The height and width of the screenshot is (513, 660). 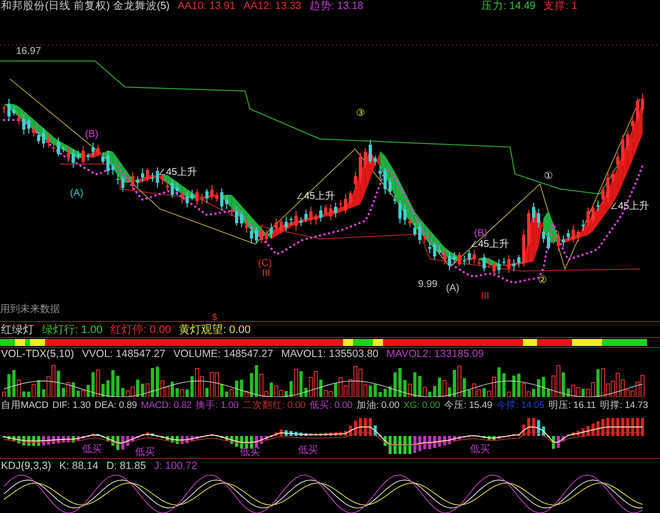 What do you see at coordinates (166, 405) in the screenshot?
I see `indicator-readout: MACD: 0.82` at bounding box center [166, 405].